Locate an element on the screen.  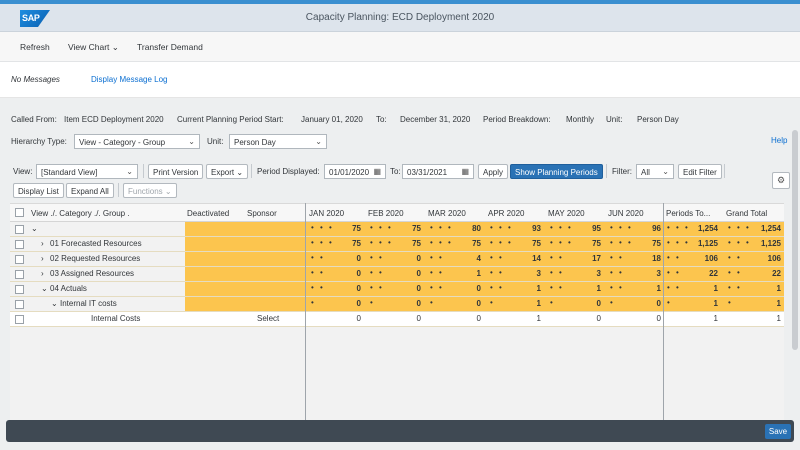
period-to-input: 03/31/2021 ▦ is located at coordinates (438, 171).